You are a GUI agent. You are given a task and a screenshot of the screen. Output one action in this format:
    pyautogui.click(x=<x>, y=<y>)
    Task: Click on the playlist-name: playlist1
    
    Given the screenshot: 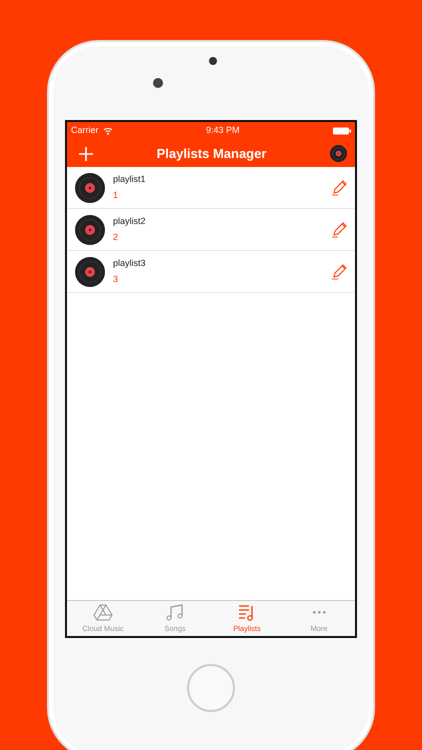 What is the action you would take?
    pyautogui.click(x=130, y=179)
    